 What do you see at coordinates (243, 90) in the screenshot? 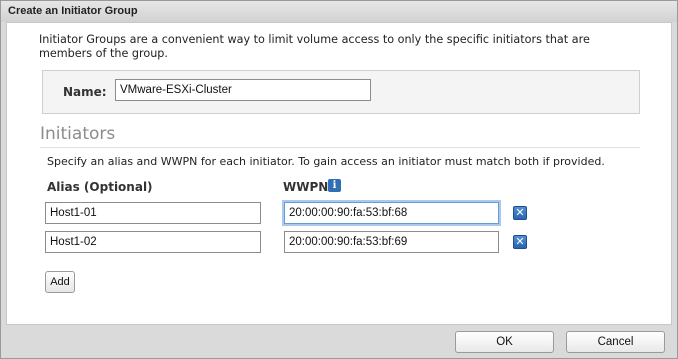
I see `name-input: VMware-ESXi-Cluster` at bounding box center [243, 90].